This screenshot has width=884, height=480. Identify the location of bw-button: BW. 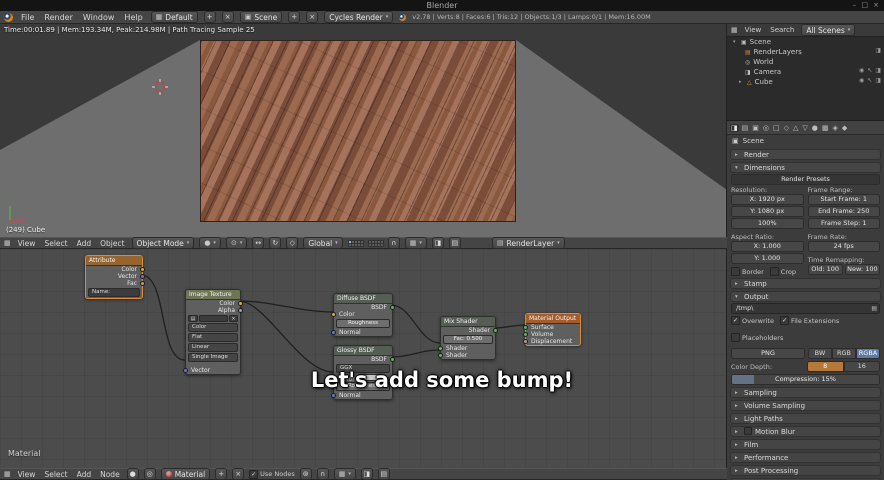
(820, 353).